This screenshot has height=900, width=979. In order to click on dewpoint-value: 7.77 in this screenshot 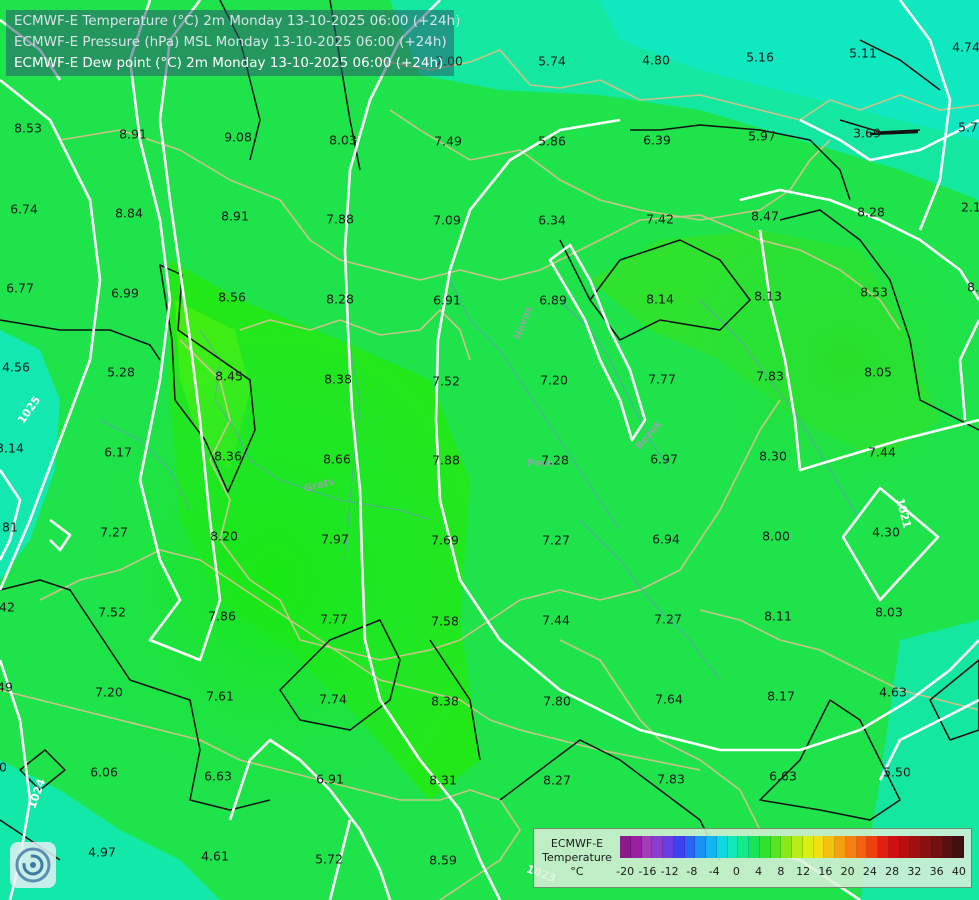, I will do `click(662, 379)`.